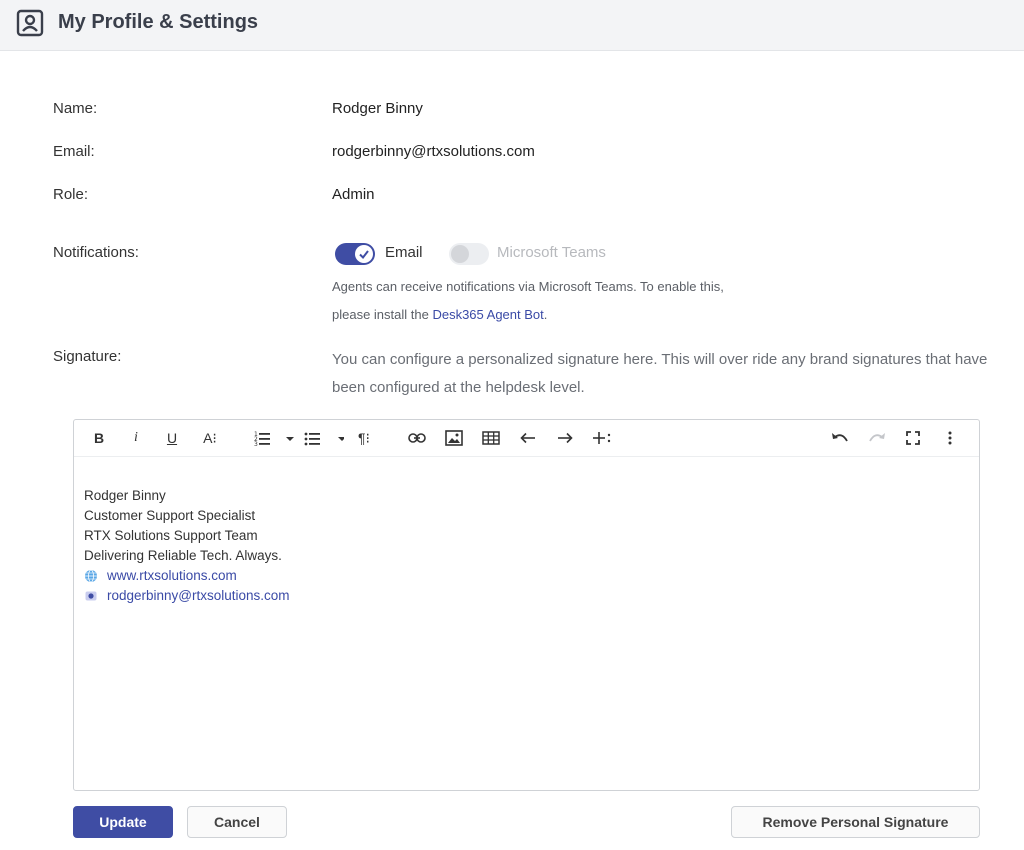 This screenshot has height=850, width=1024. I want to click on teams-help-line2: please install the Desk365 Agent Bot., so click(439, 314).